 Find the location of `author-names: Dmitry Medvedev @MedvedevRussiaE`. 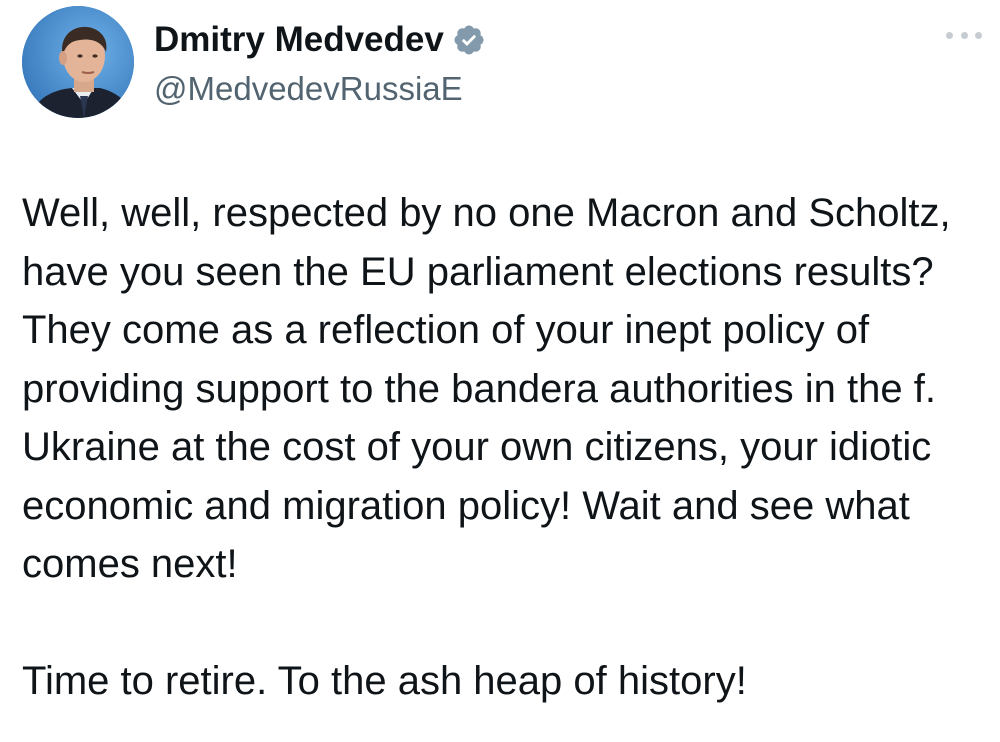

author-names: Dmitry Medvedev @MedvedevRussiaE is located at coordinates (320, 64).